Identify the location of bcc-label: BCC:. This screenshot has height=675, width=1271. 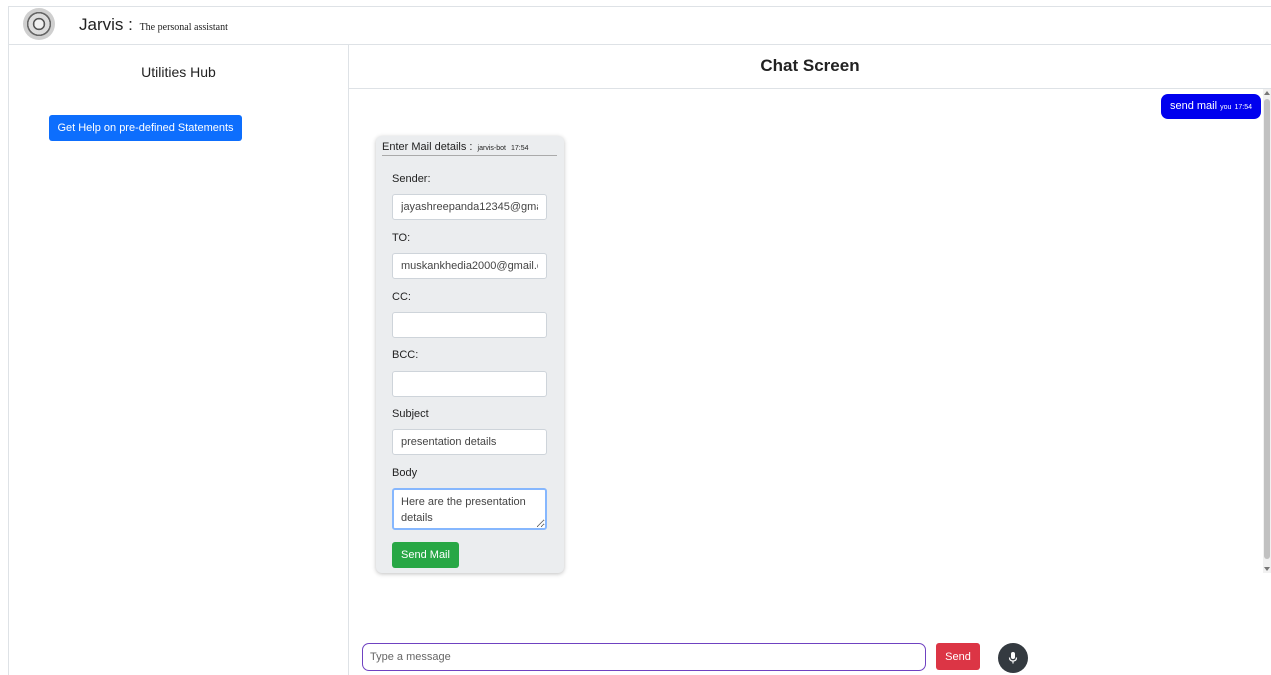
(405, 355).